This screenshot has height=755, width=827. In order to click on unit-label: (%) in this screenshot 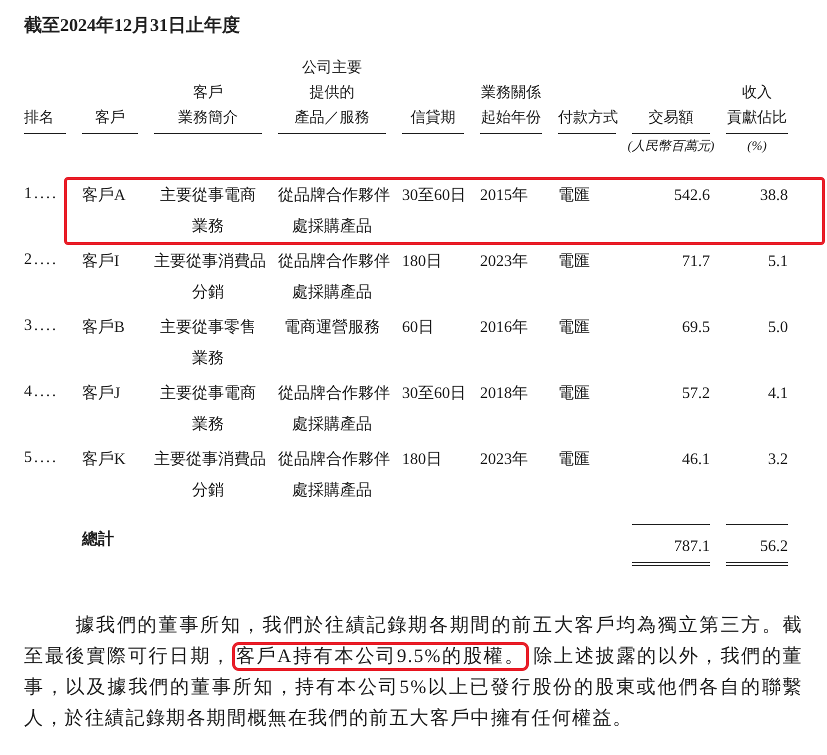, I will do `click(757, 146)`.